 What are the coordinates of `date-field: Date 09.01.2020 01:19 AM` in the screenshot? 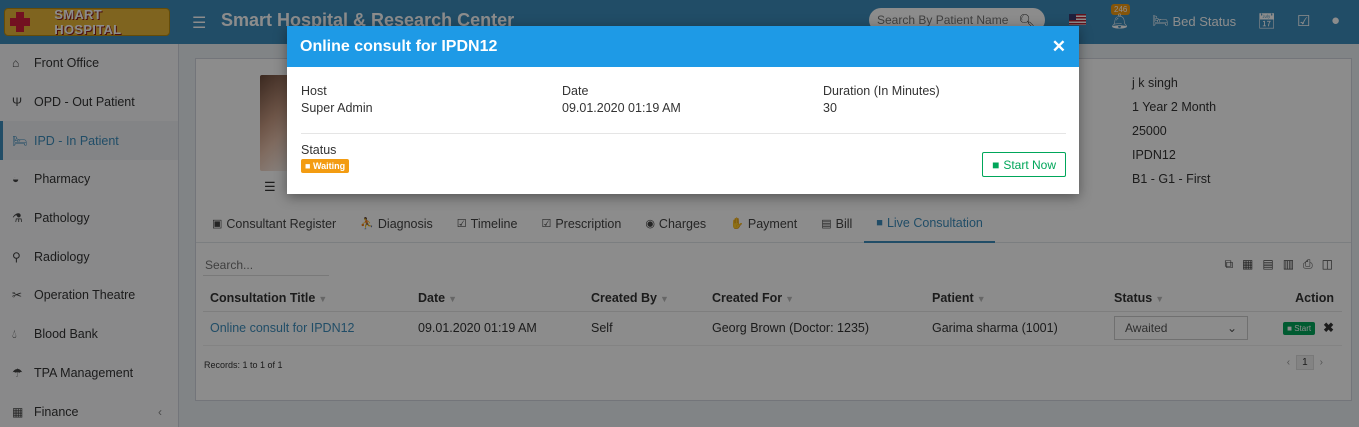 It's located at (621, 100).